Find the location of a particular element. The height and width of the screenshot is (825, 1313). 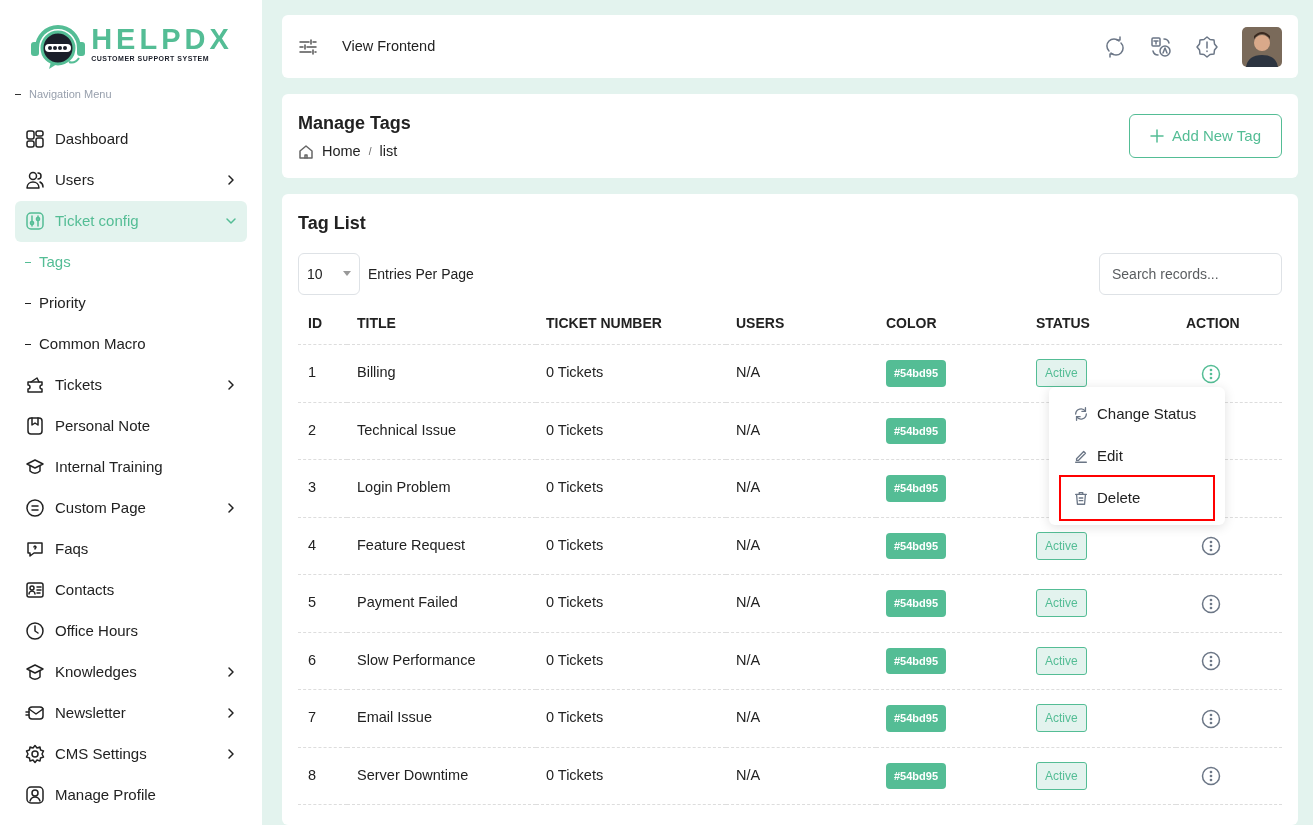

breadcrumb-link: Home is located at coordinates (341, 151).